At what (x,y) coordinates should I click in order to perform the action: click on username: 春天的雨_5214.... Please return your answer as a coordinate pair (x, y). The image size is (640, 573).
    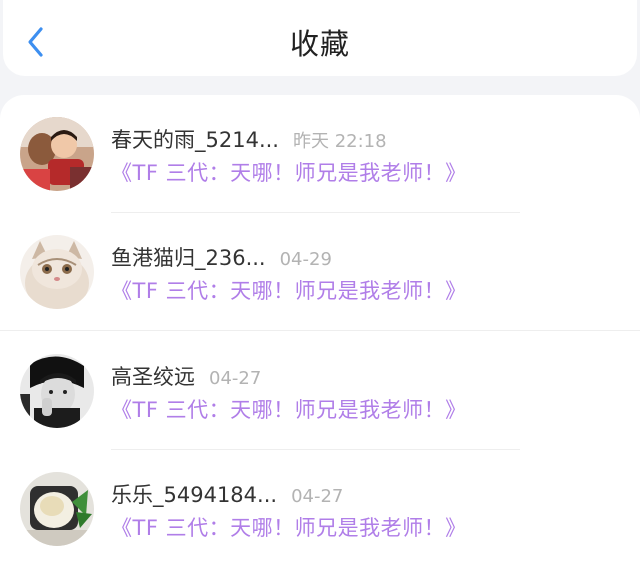
    Looking at the image, I should click on (195, 139).